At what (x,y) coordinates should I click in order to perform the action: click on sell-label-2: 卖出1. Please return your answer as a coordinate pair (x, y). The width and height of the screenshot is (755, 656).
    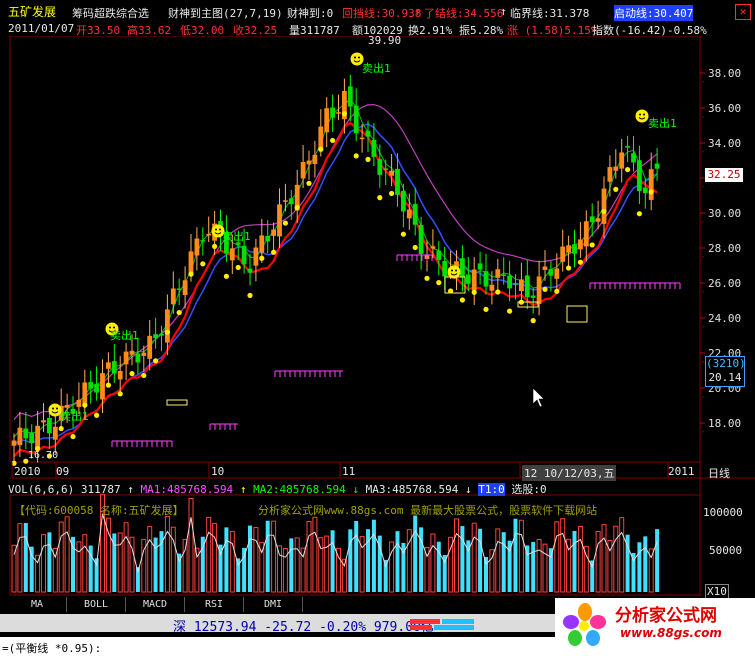
    Looking at the image, I should click on (236, 236).